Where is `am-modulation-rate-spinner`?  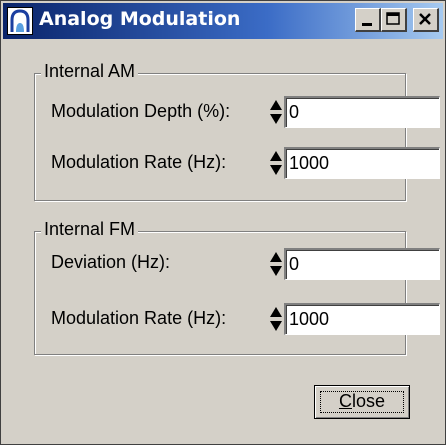 am-modulation-rate-spinner is located at coordinates (276, 163).